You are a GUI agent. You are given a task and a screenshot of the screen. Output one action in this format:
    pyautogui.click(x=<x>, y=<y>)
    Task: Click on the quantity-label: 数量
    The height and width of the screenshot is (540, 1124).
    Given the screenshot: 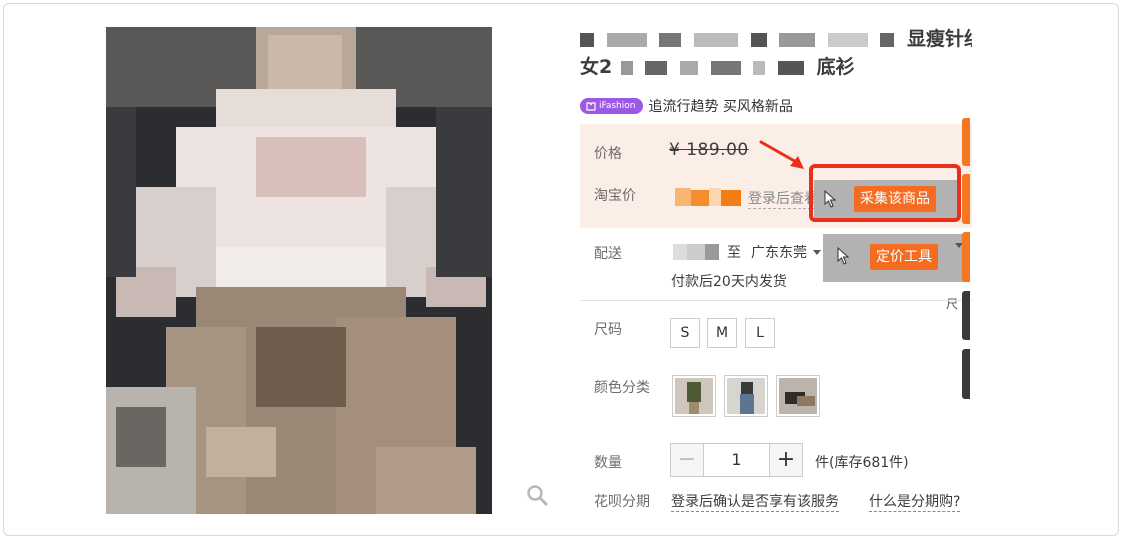 What is the action you would take?
    pyautogui.click(x=608, y=463)
    